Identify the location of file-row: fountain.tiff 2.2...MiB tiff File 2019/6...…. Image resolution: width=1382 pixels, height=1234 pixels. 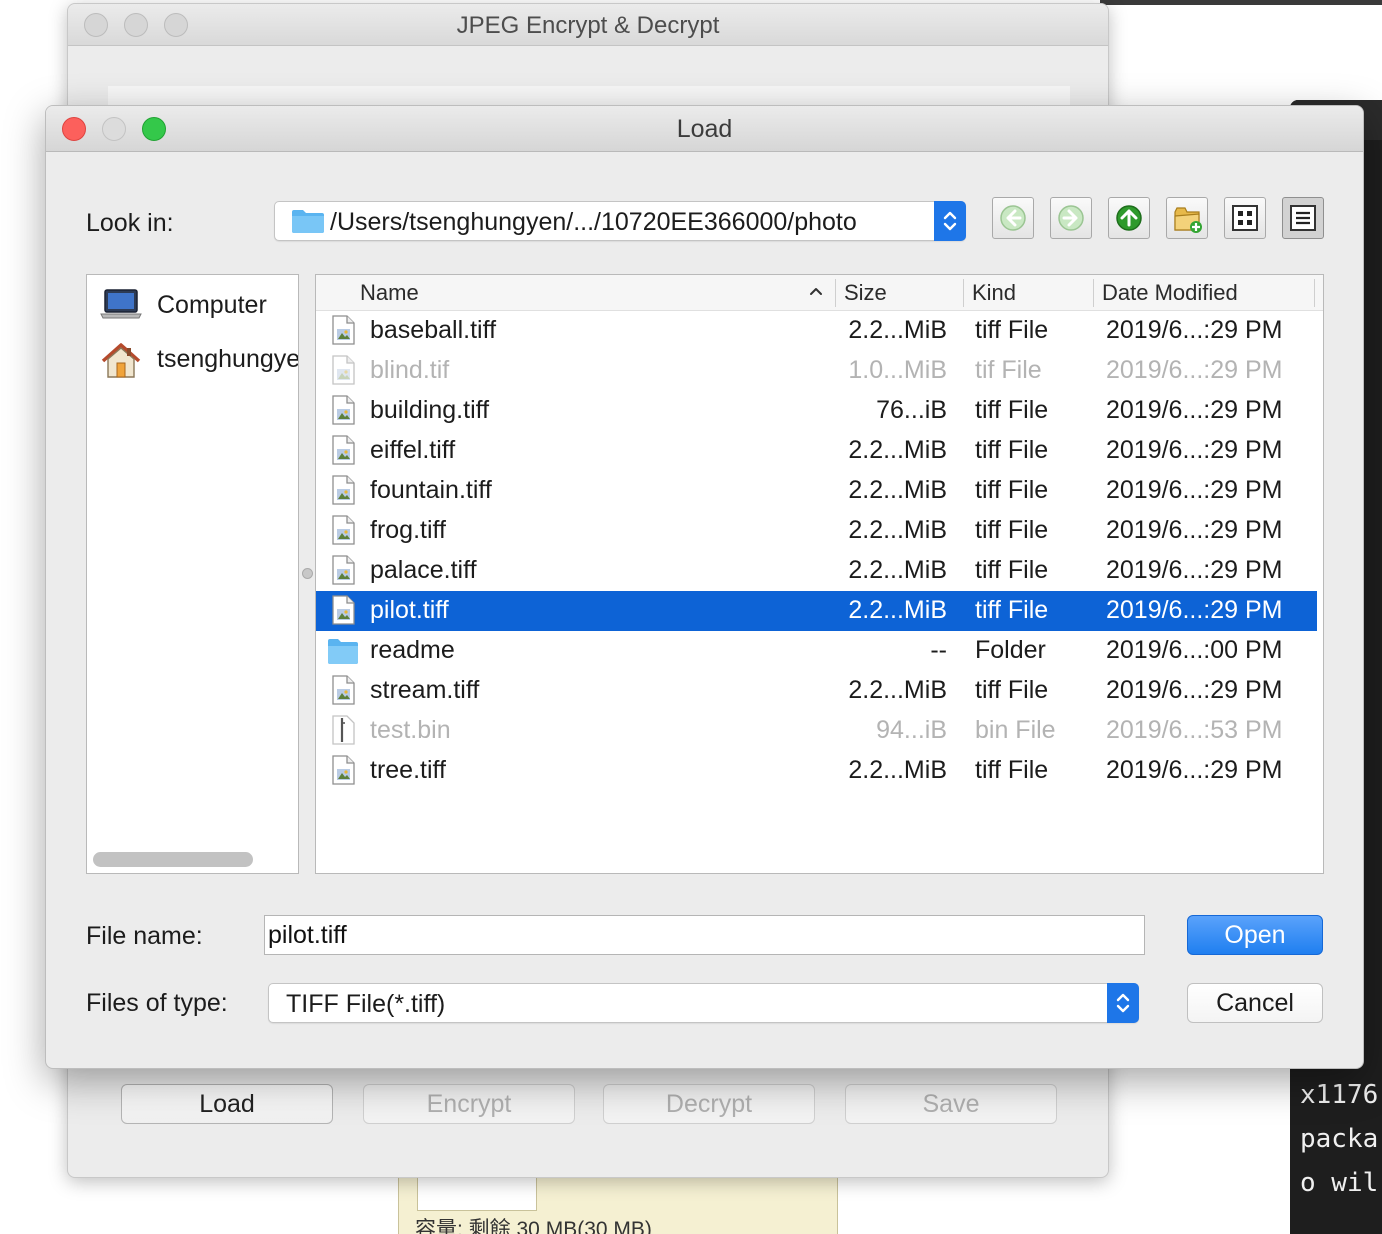
(816, 491).